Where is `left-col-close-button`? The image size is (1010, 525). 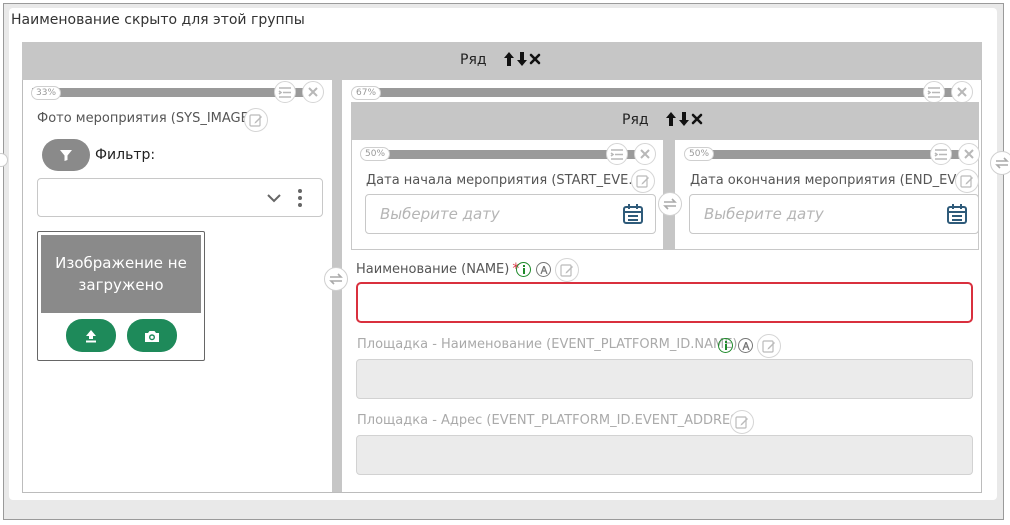
left-col-close-button is located at coordinates (313, 92).